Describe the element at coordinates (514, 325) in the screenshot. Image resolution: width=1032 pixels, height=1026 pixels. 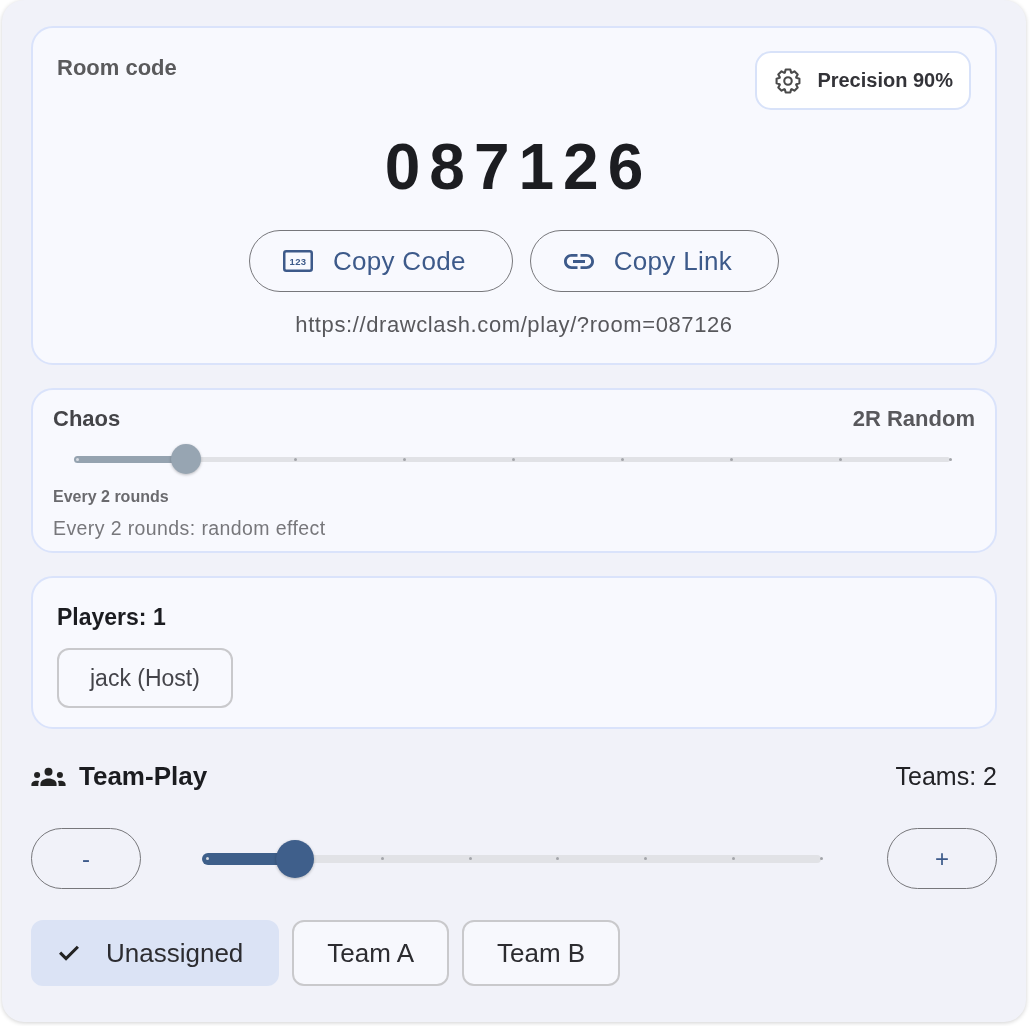
I see `room-url: https://drawclash.com/play/?room=087126` at that location.